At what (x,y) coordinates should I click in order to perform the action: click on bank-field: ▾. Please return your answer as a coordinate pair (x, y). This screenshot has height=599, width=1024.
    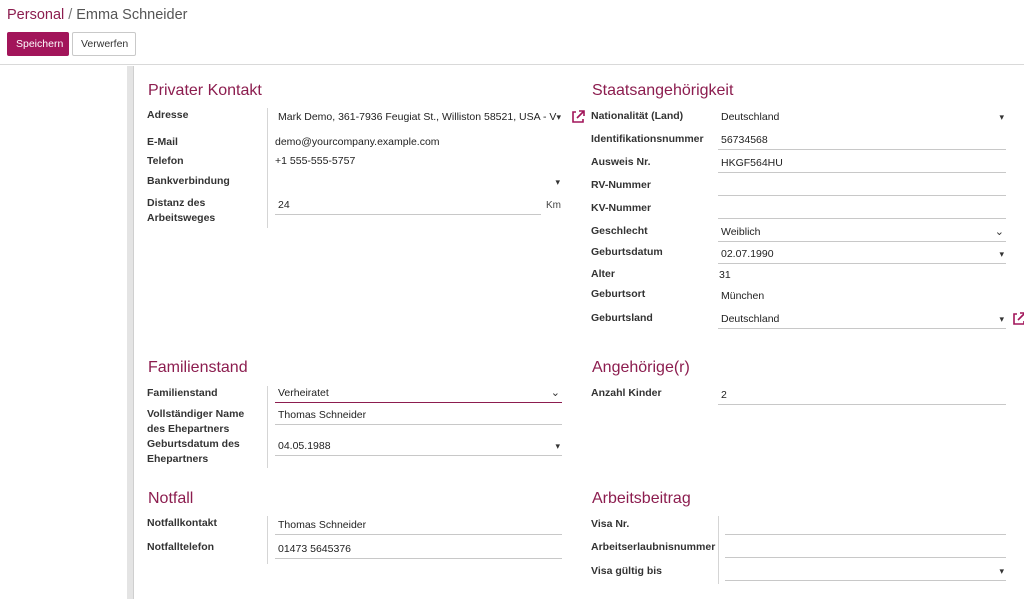
    Looking at the image, I should click on (417, 182).